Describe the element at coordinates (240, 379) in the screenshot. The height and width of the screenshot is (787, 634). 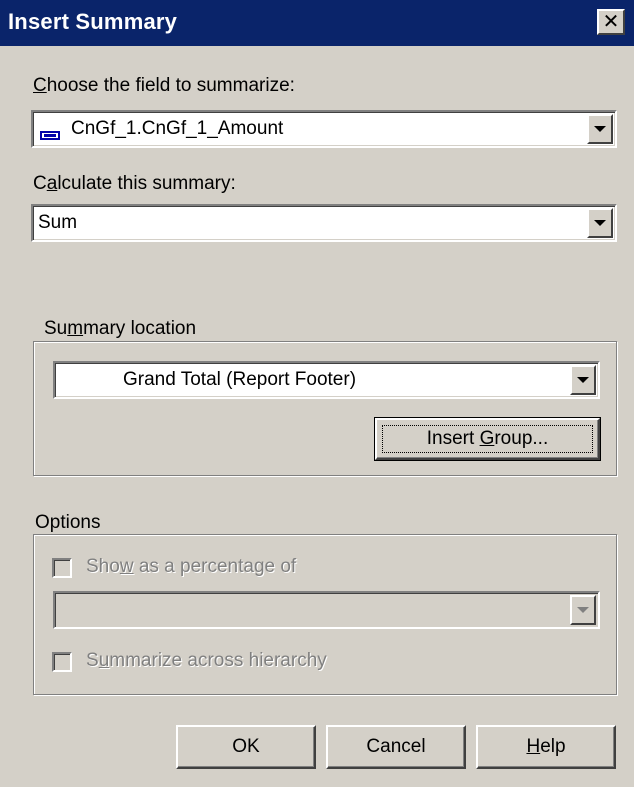
I see `summary-location-value: Grand Total (Report Footer)` at that location.